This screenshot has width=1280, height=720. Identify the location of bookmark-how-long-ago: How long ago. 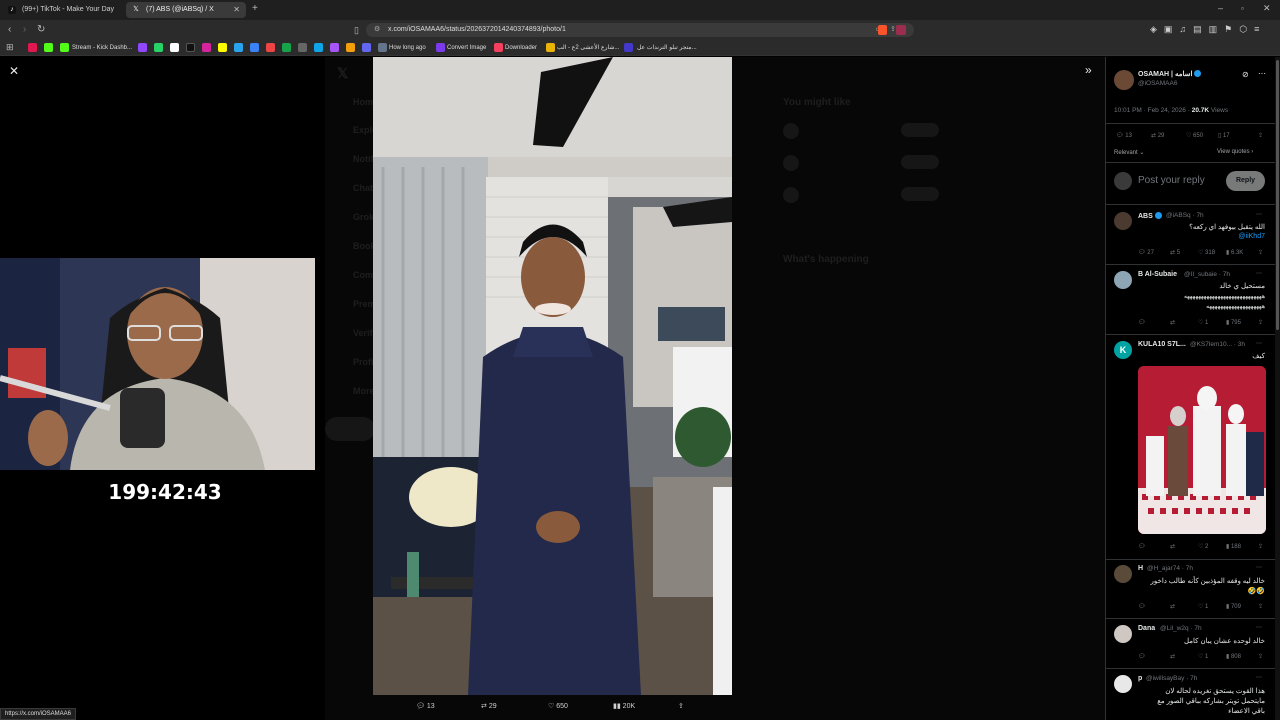
(407, 48).